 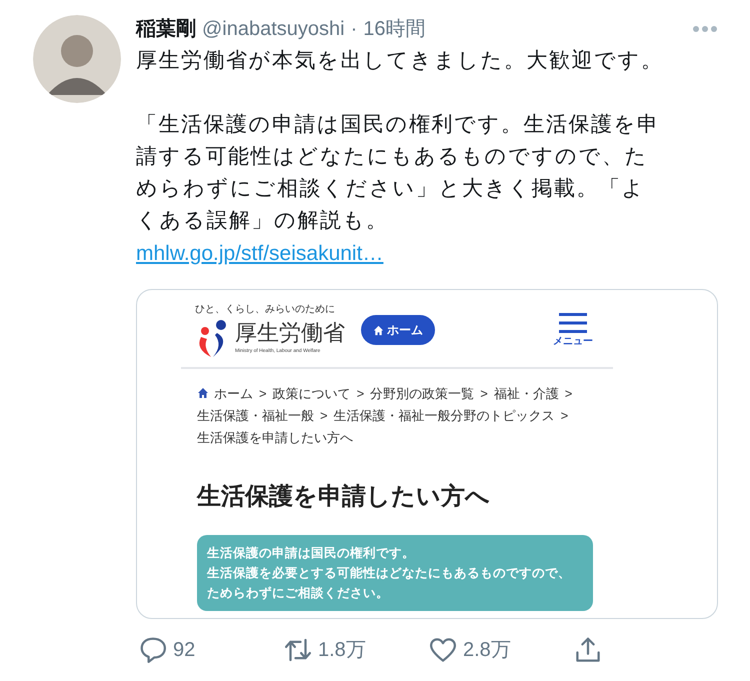 What do you see at coordinates (526, 393) in the screenshot?
I see `breadcrumb-link: 福祉・介護` at bounding box center [526, 393].